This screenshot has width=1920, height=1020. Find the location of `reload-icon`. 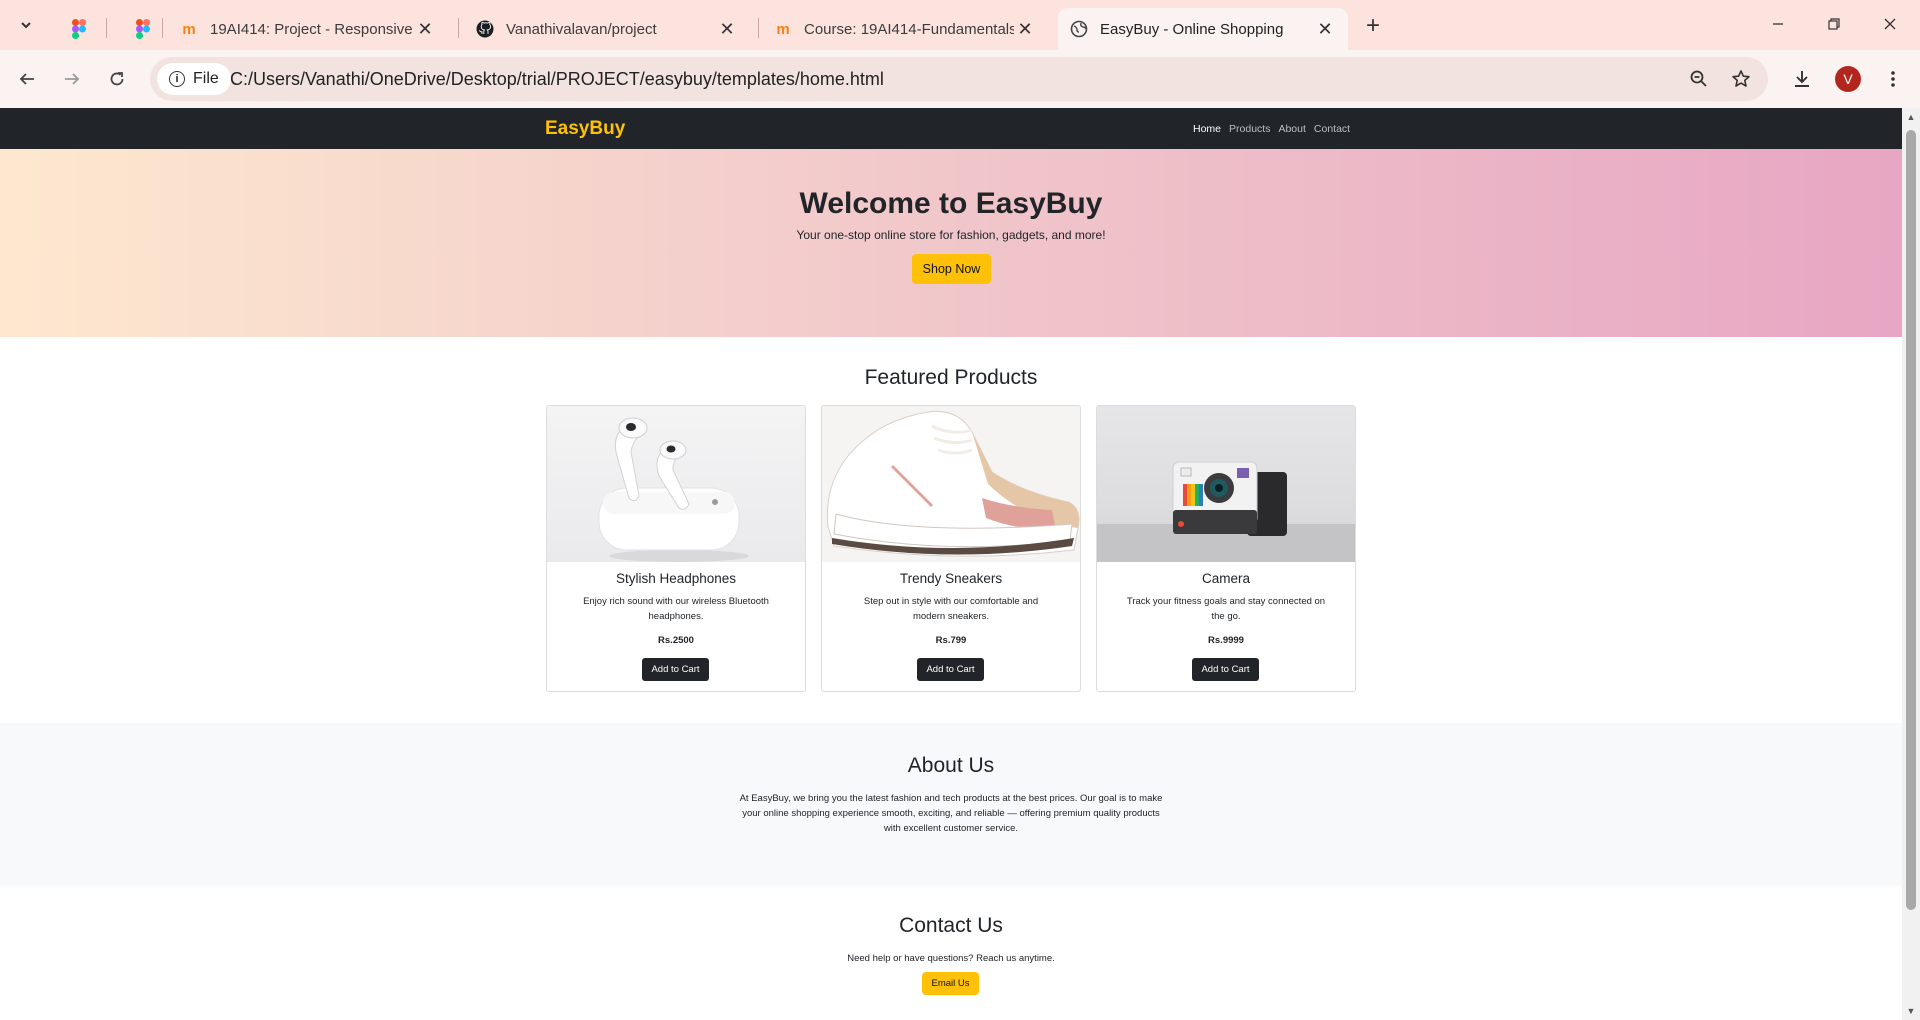

reload-icon is located at coordinates (117, 79).